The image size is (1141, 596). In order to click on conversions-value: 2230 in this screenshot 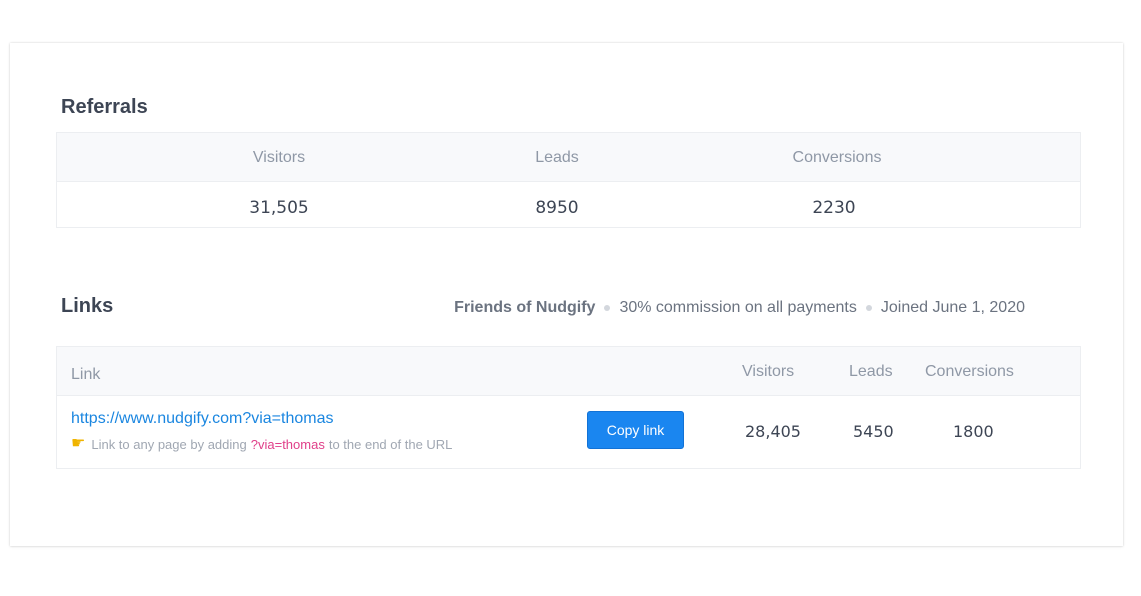, I will do `click(834, 208)`.